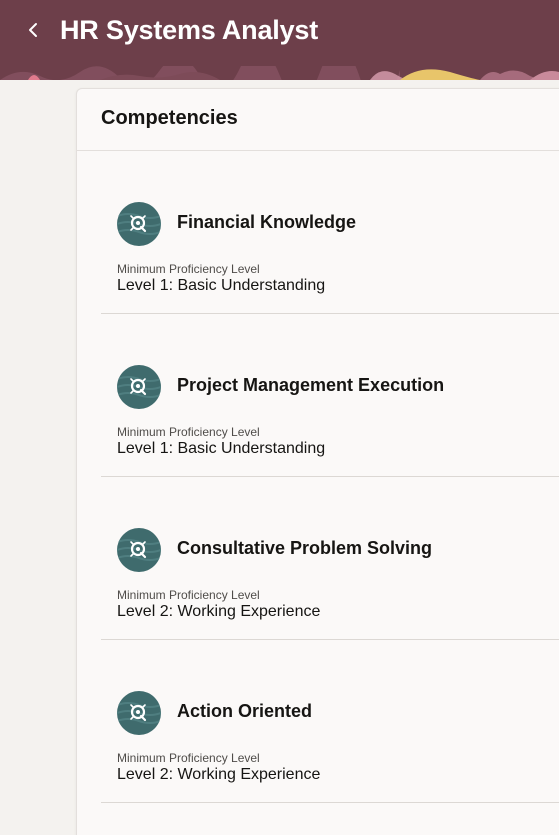 The image size is (559, 835). I want to click on back-button, so click(34, 30).